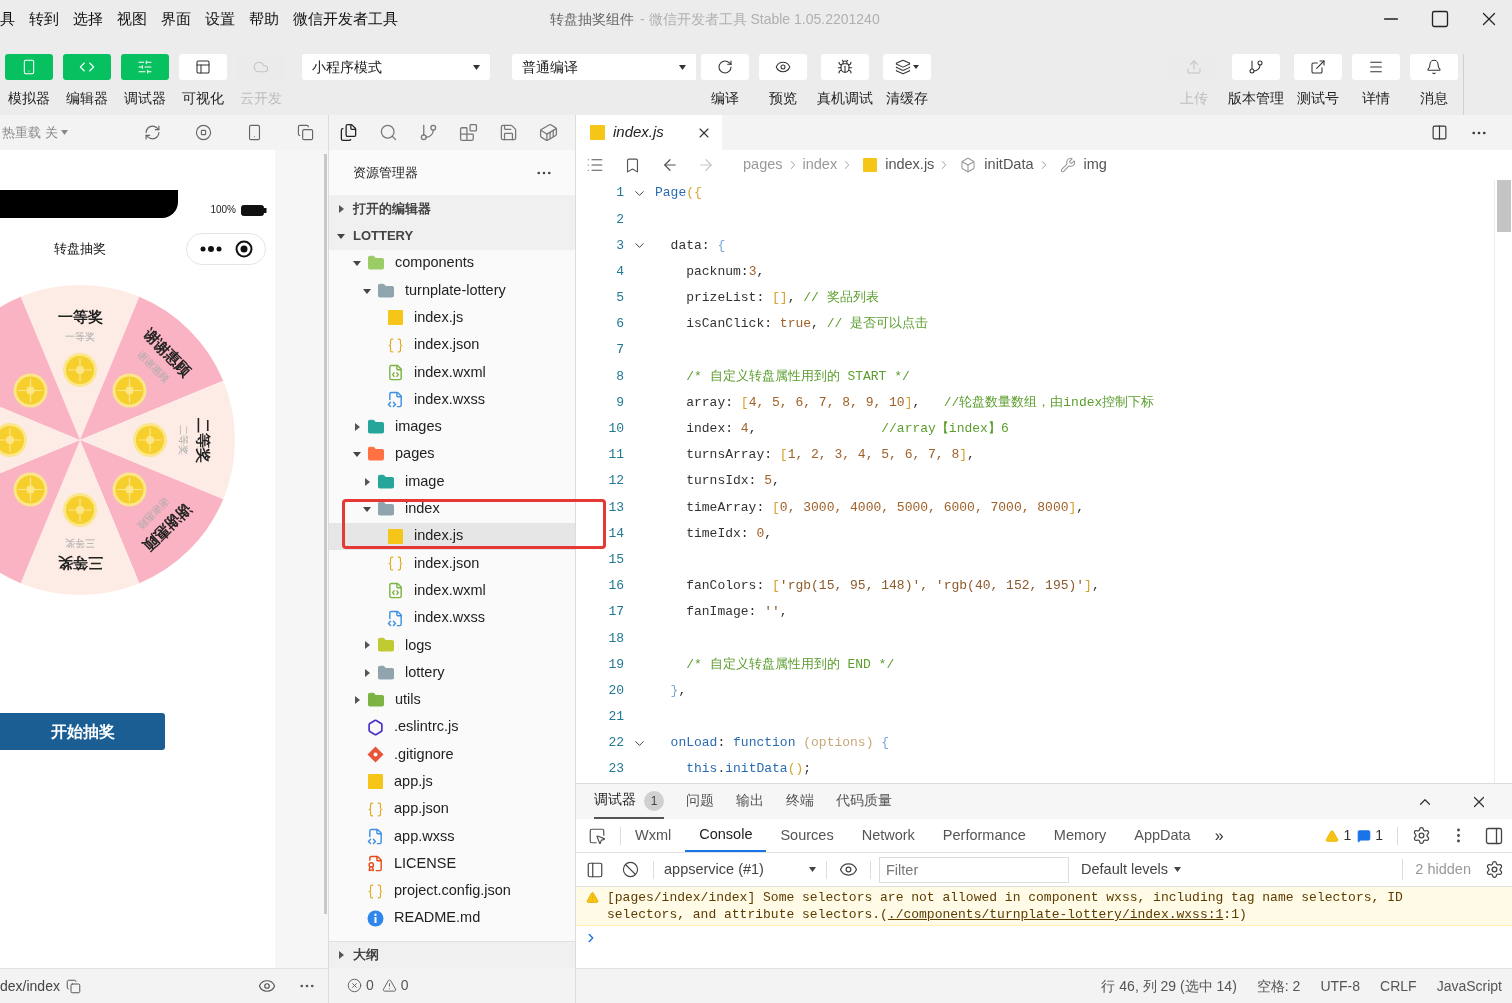 This screenshot has height=1003, width=1512. I want to click on section-header: LOTTERY, so click(452, 236).